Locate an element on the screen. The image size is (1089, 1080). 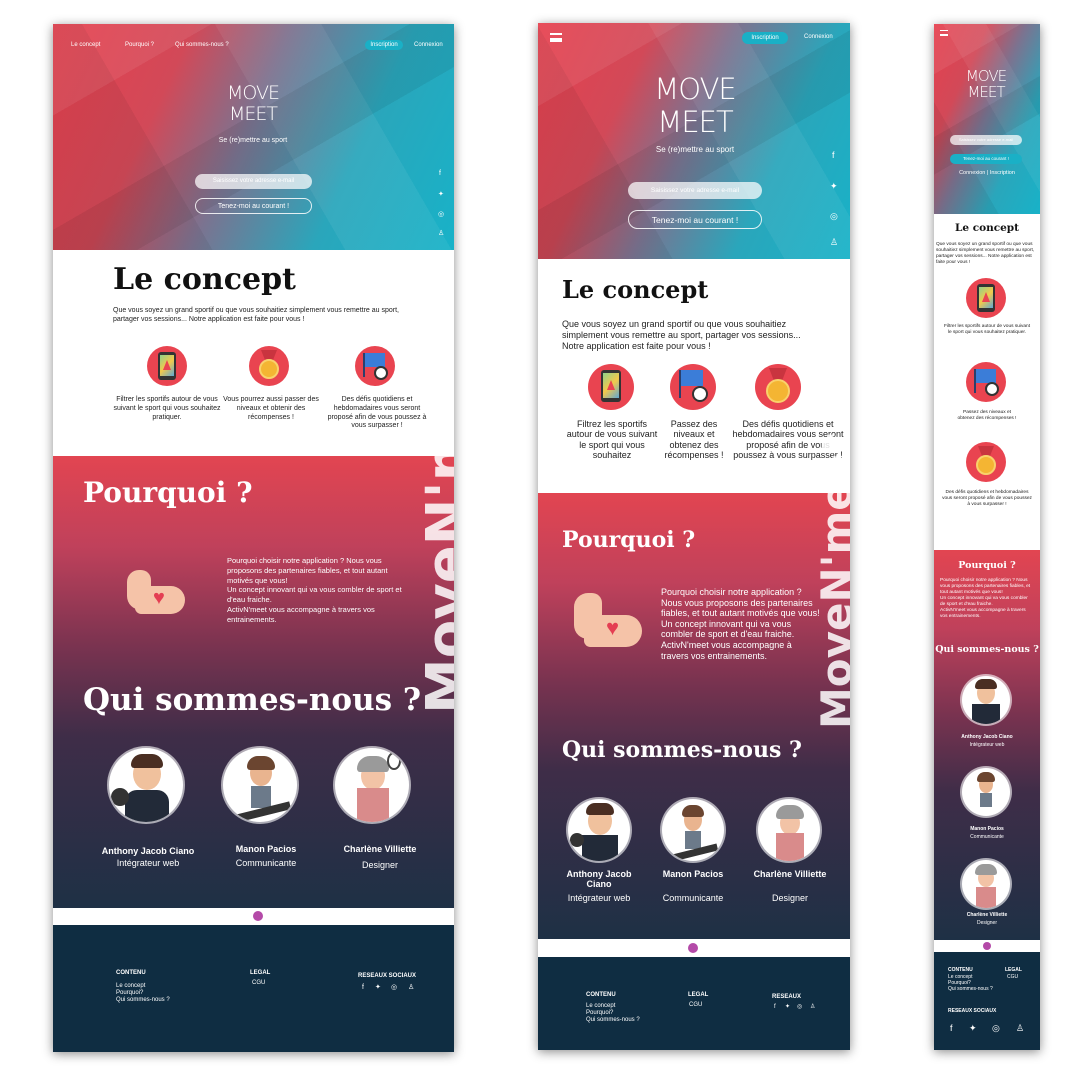
facebook-icon: f is located at coordinates (440, 173).